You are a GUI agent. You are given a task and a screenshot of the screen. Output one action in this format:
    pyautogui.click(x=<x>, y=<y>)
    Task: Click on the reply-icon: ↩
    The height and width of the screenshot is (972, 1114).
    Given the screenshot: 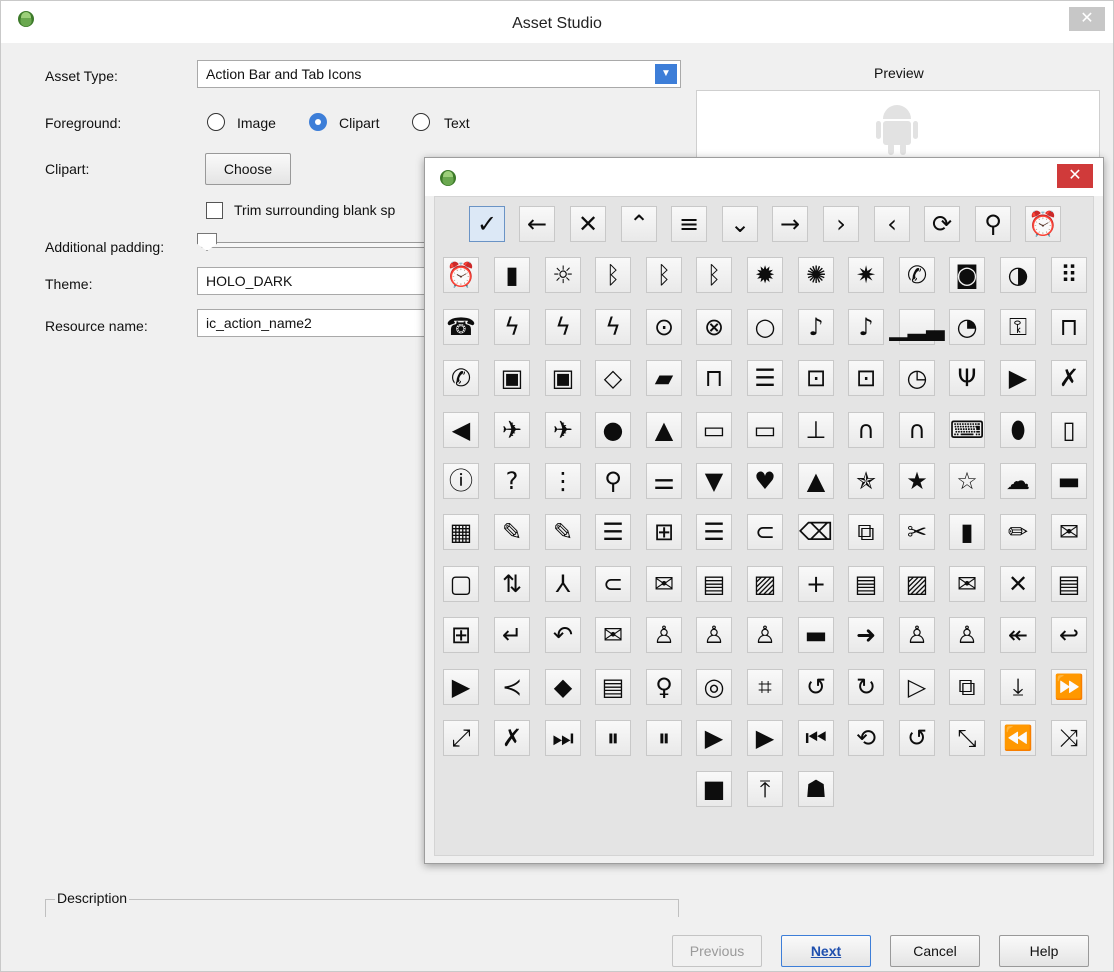 What is the action you would take?
    pyautogui.click(x=1069, y=635)
    